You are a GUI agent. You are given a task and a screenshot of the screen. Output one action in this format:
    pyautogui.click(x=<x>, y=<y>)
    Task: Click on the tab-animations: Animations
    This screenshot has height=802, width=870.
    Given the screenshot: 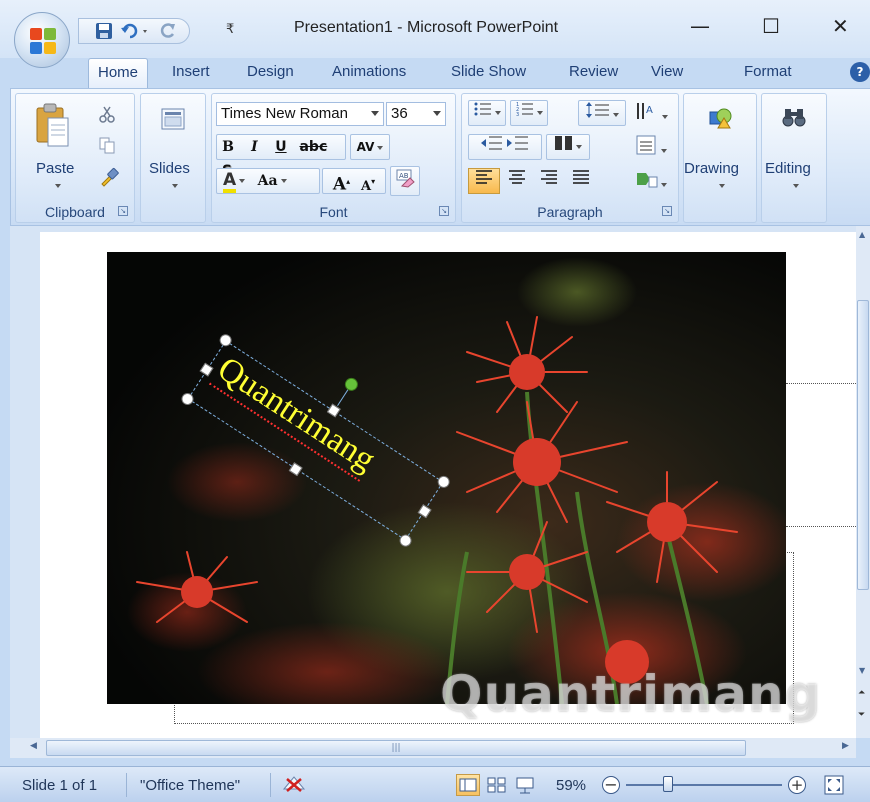 What is the action you would take?
    pyautogui.click(x=369, y=71)
    